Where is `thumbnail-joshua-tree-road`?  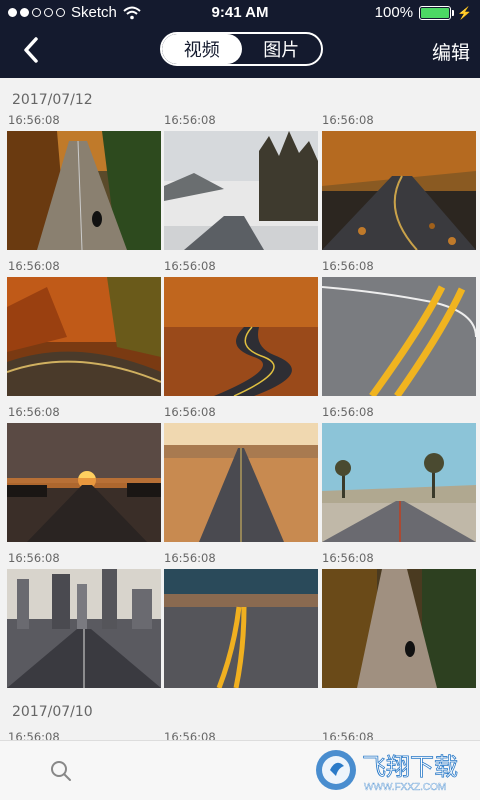 thumbnail-joshua-tree-road is located at coordinates (399, 482).